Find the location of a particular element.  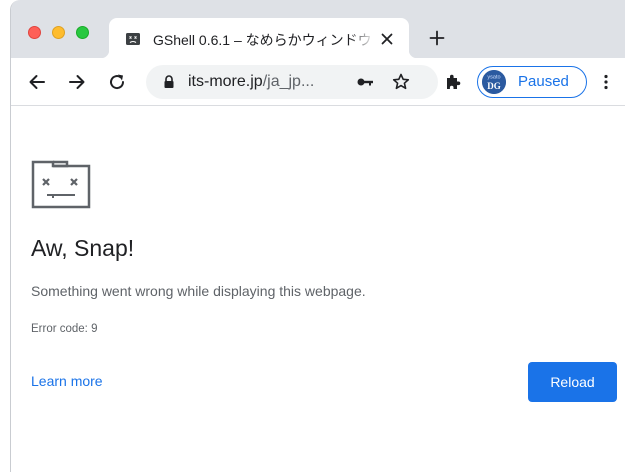

back-button is located at coordinates (37, 82).